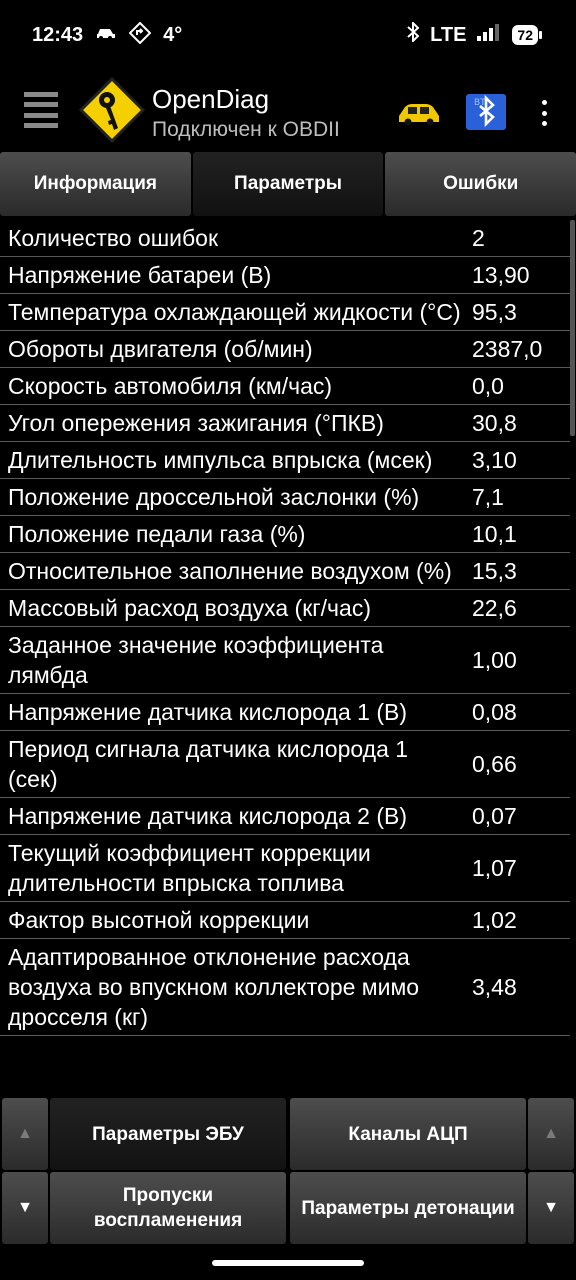  I want to click on parameter-value: 0,08, so click(494, 711).